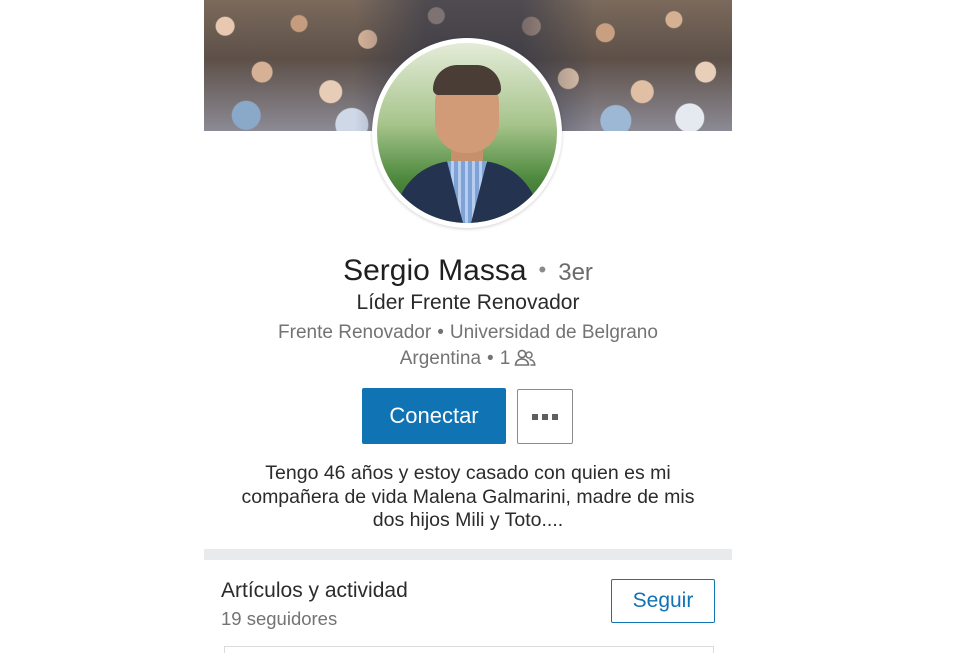  I want to click on company-link: Frente Renovador, so click(354, 332).